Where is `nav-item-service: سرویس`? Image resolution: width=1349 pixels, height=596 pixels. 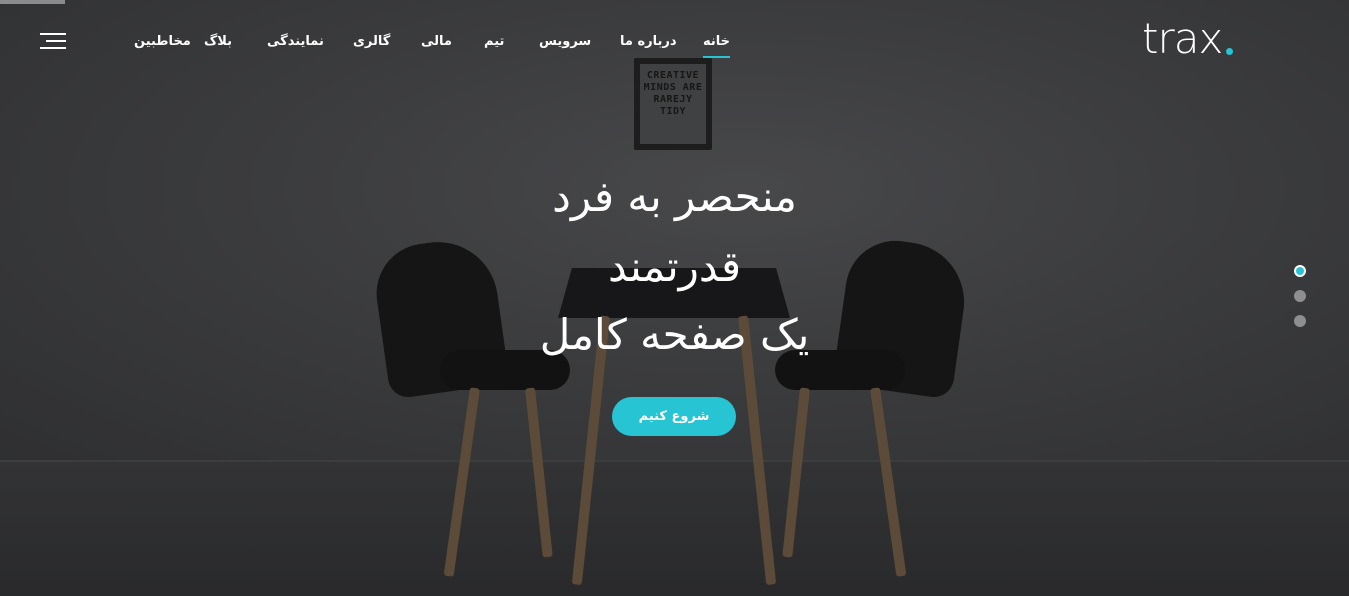
nav-item-service: سرویس is located at coordinates (565, 42).